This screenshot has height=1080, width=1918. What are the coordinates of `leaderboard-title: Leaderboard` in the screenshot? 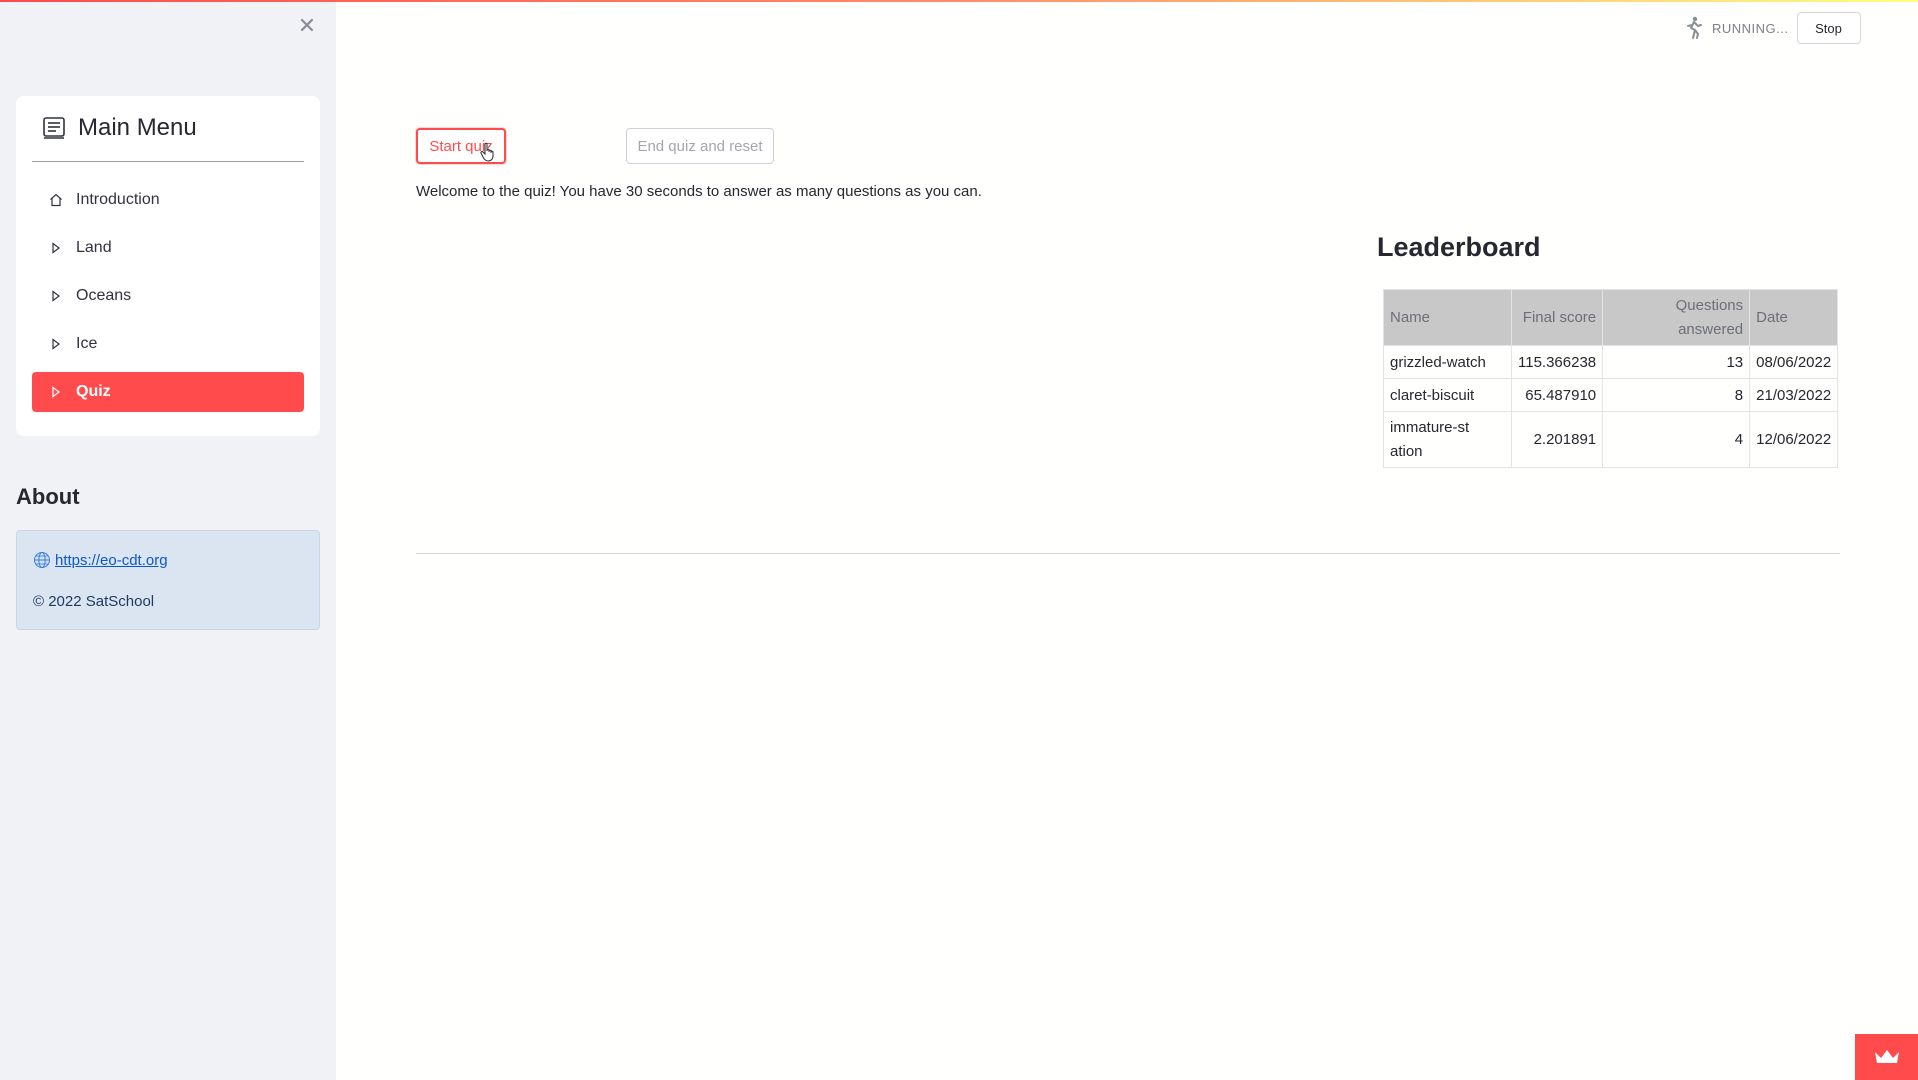 It's located at (1459, 247).